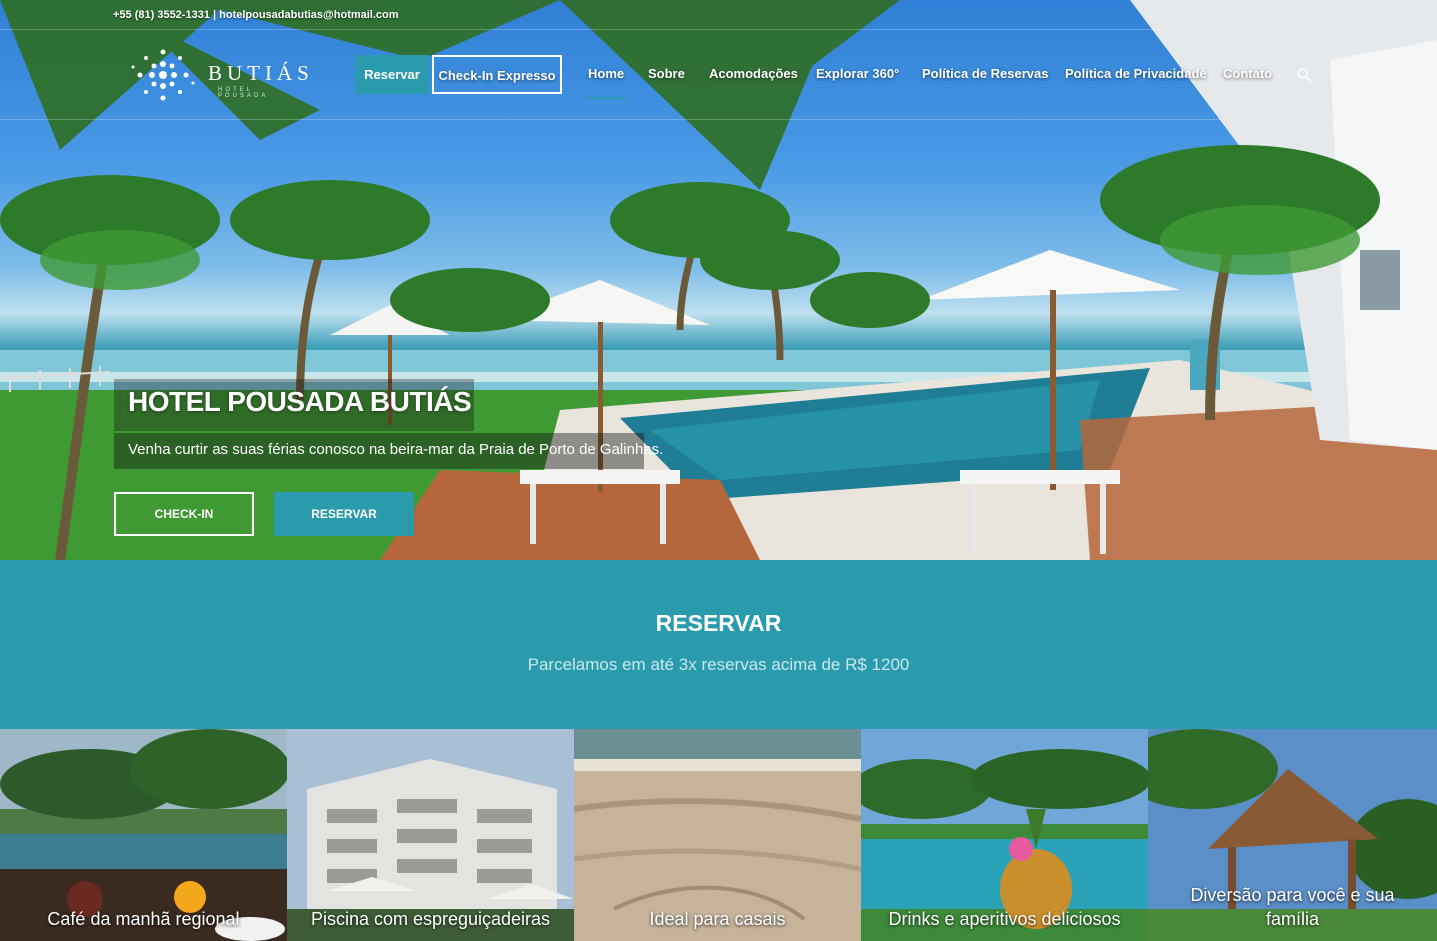 This screenshot has width=1437, height=941. Describe the element at coordinates (1004, 918) in the screenshot. I see `tile-caption: Drinks e aperitivos deliciosos` at that location.